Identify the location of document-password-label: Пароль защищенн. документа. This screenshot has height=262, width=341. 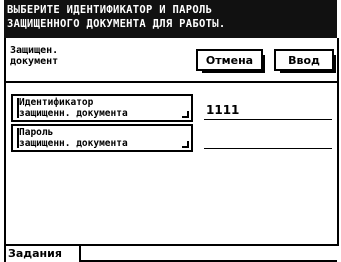
(73, 138).